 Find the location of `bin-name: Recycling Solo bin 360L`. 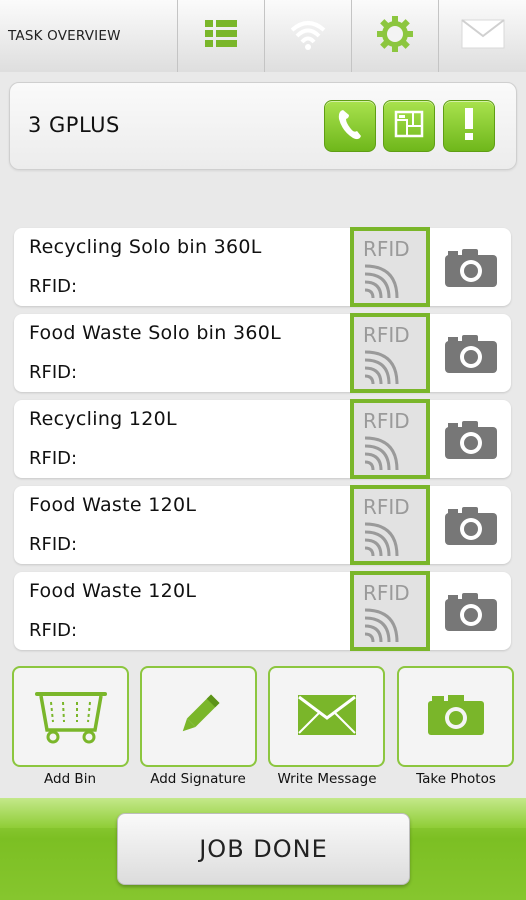

bin-name: Recycling Solo bin 360L is located at coordinates (145, 247).